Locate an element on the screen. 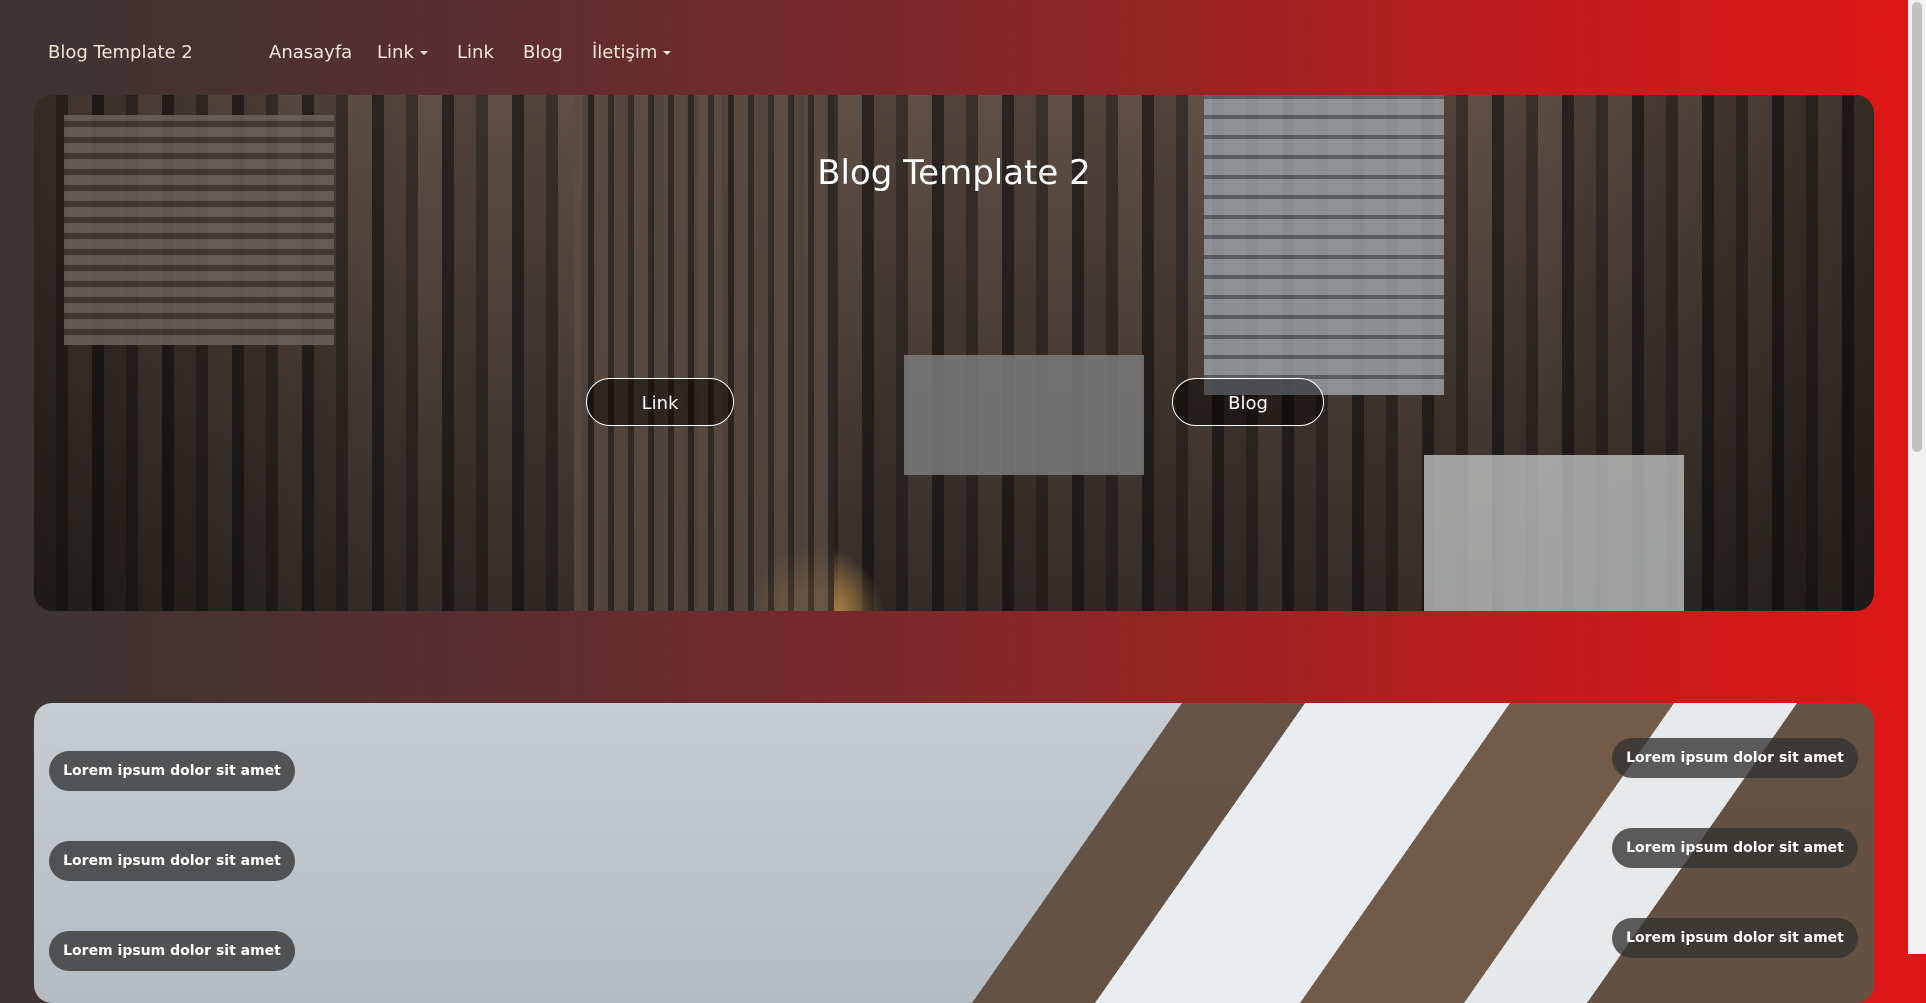  nav-item-iletisim-dropdown: İletişim is located at coordinates (632, 52).